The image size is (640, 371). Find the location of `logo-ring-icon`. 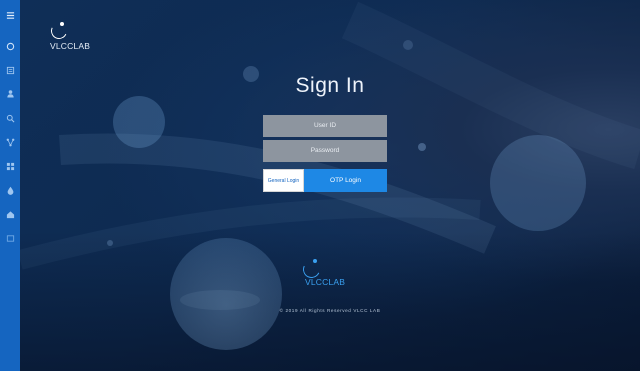

logo-ring-icon is located at coordinates (59, 31).